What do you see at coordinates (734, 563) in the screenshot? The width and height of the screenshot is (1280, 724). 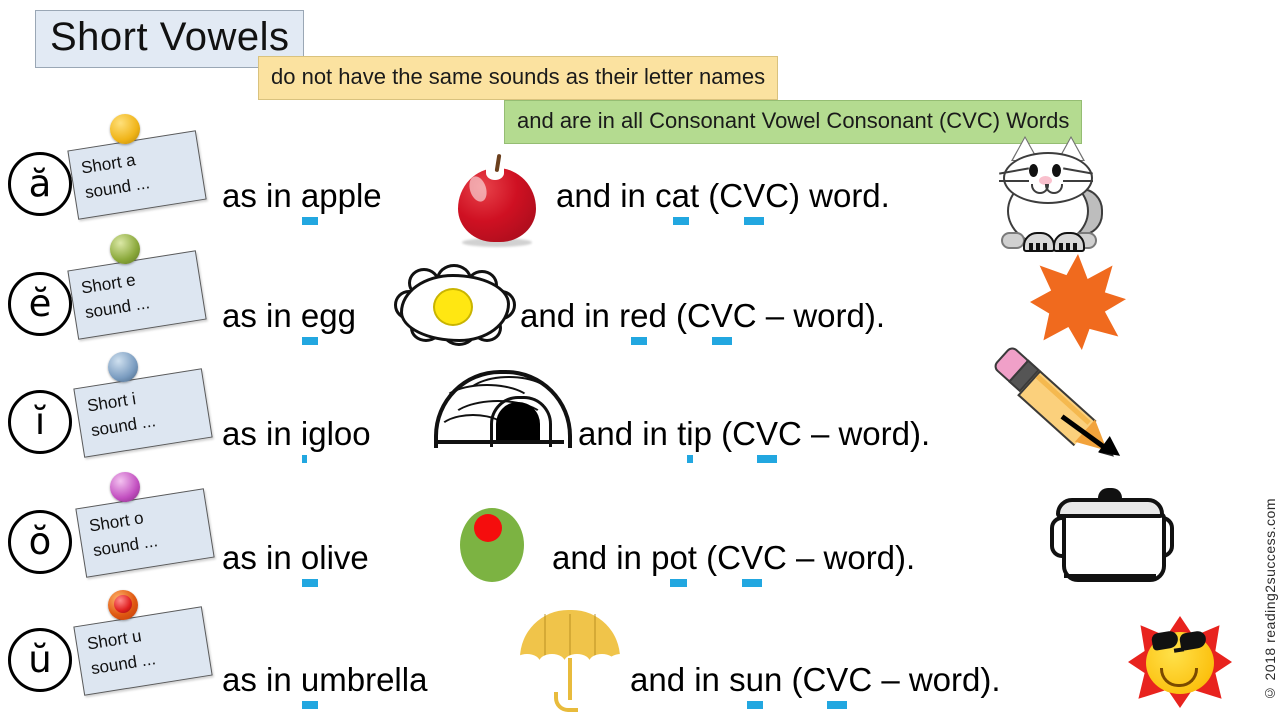 I see `example-sentence-right: and in pot (CVC – word).` at bounding box center [734, 563].